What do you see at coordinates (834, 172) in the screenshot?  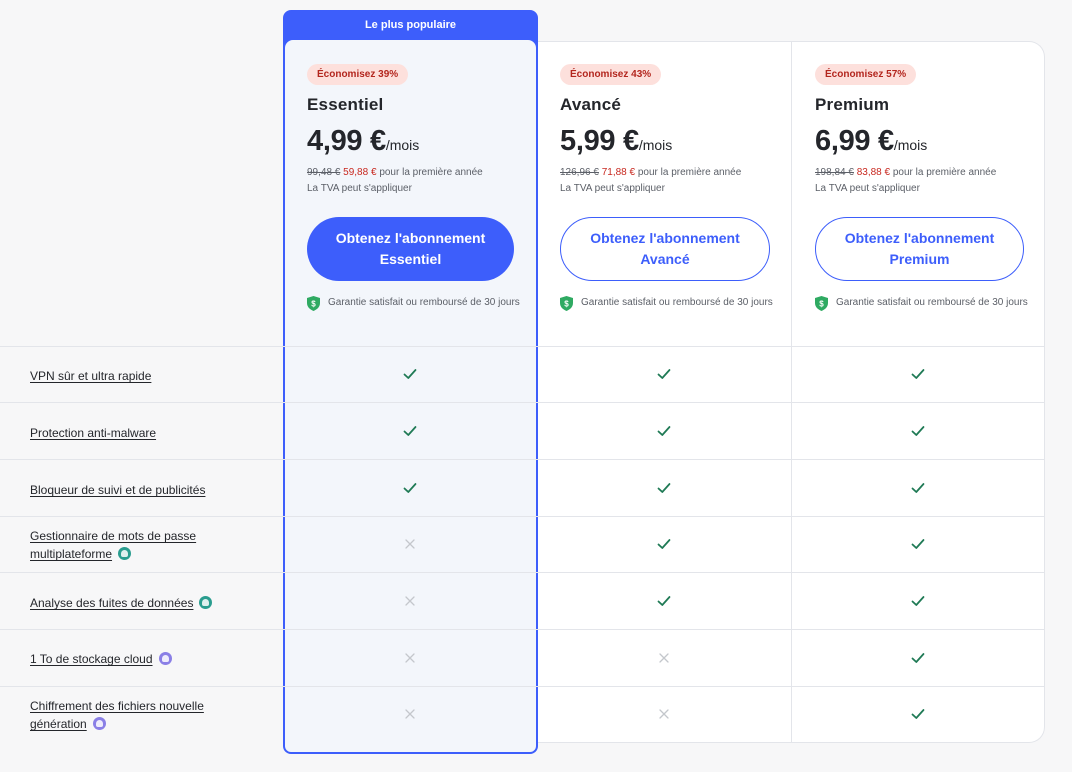 I see `old-price: 198,84 €` at bounding box center [834, 172].